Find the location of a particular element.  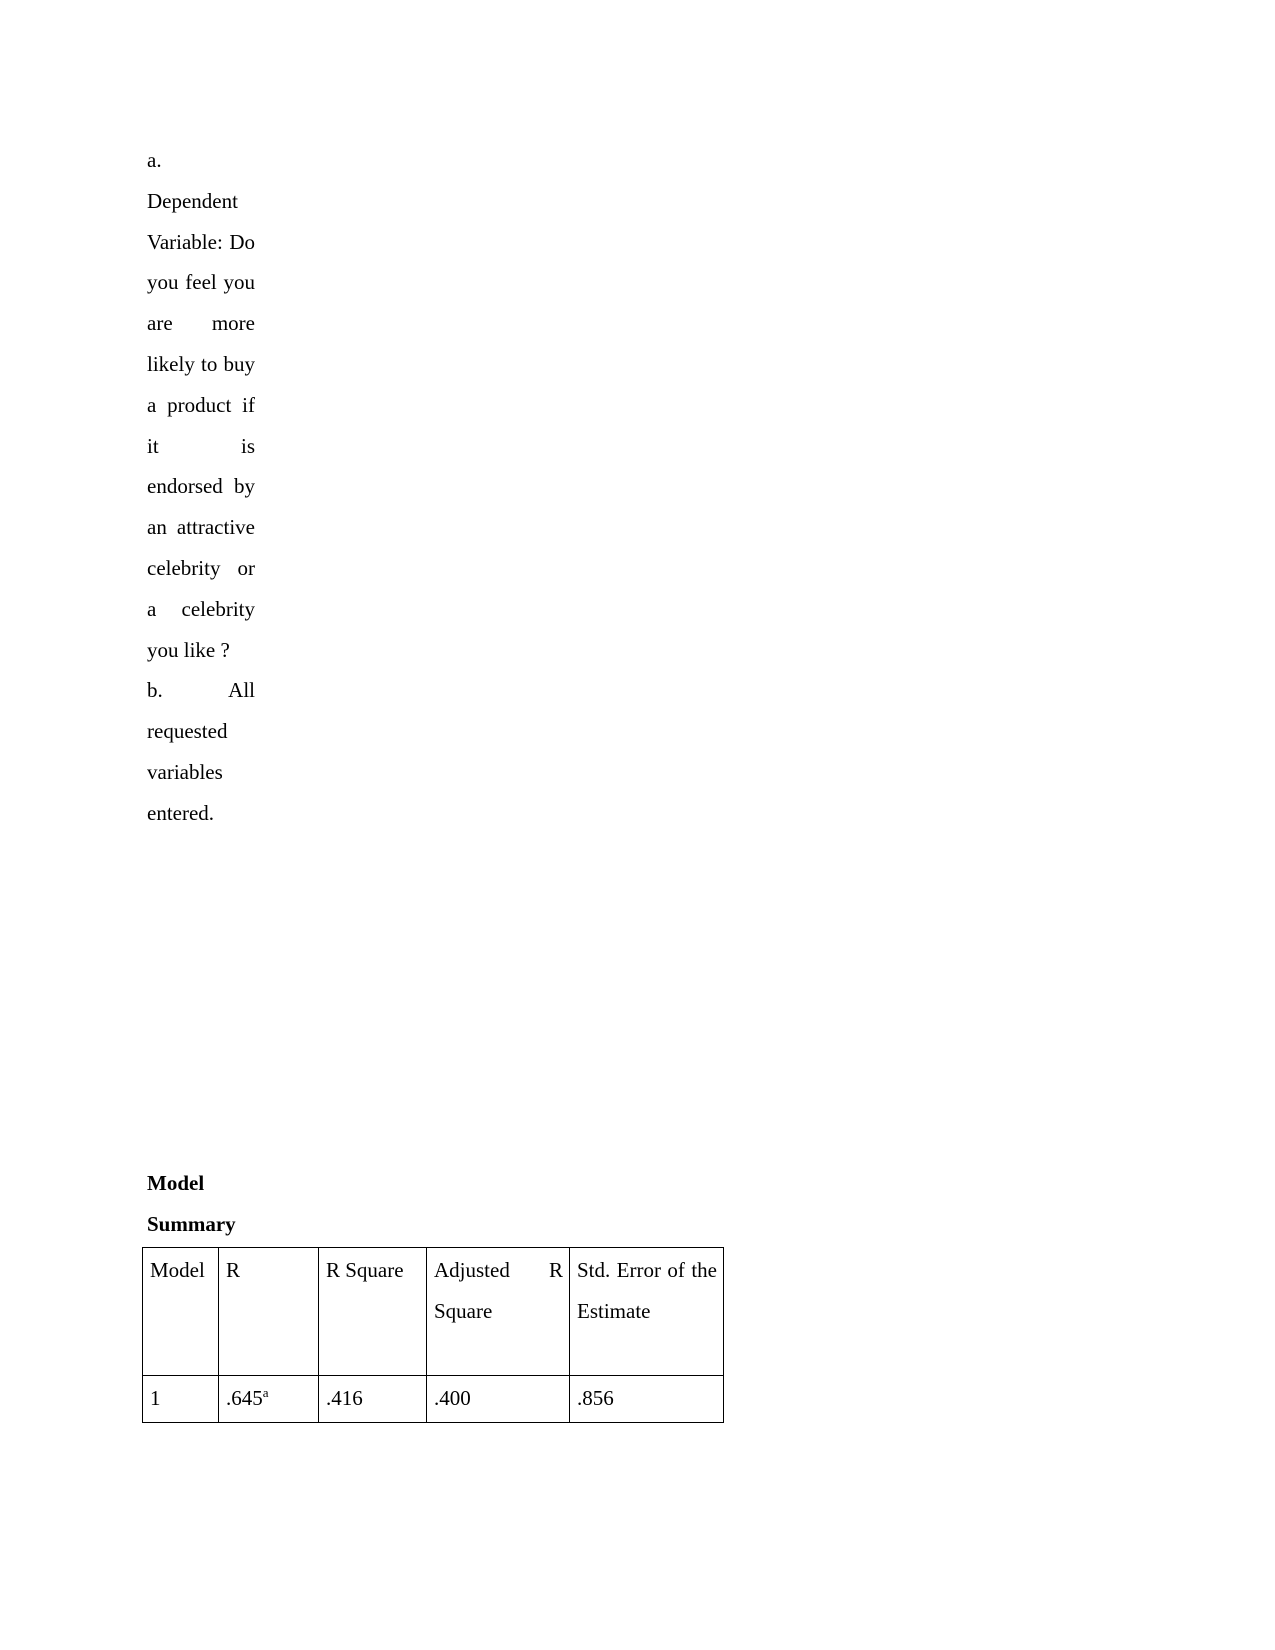

column-header-r: R is located at coordinates (268, 1311).